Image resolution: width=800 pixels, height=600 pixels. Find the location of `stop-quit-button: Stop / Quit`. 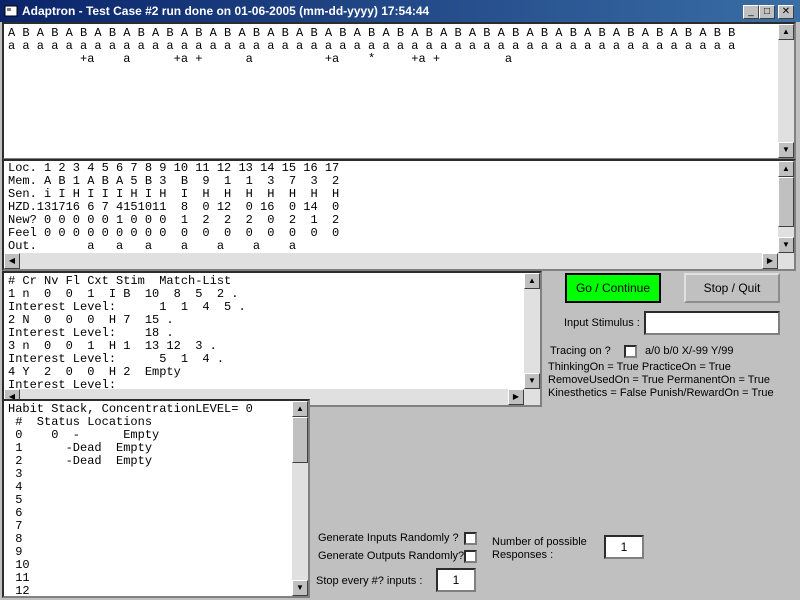

stop-quit-button: Stop / Quit is located at coordinates (732, 288).